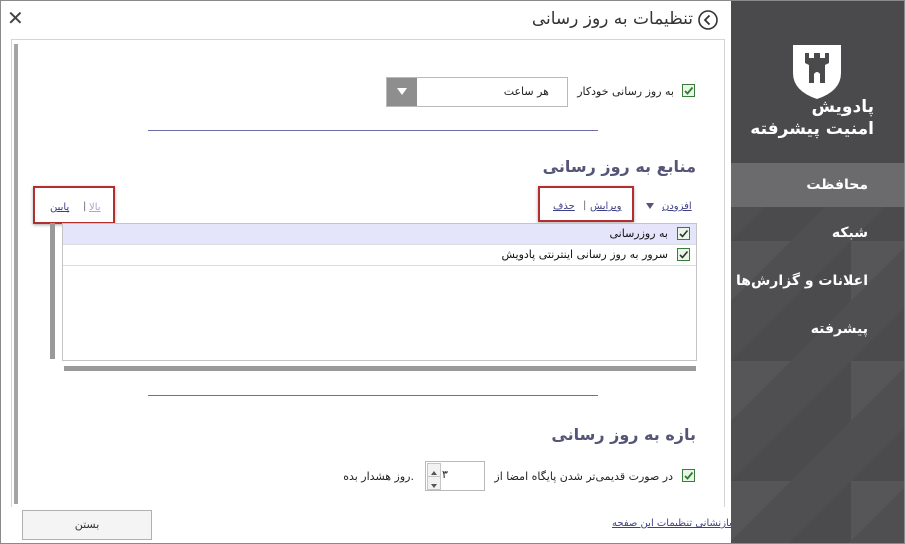  I want to click on close-icon: ✕, so click(15, 18).